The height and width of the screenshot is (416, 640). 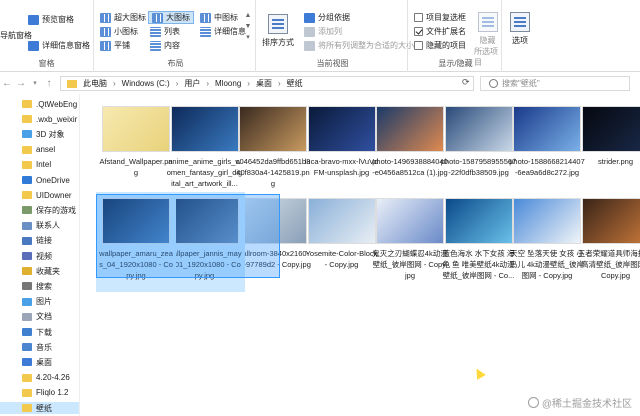 I want to click on search-input: 搜索"壁纸", so click(x=555, y=83).